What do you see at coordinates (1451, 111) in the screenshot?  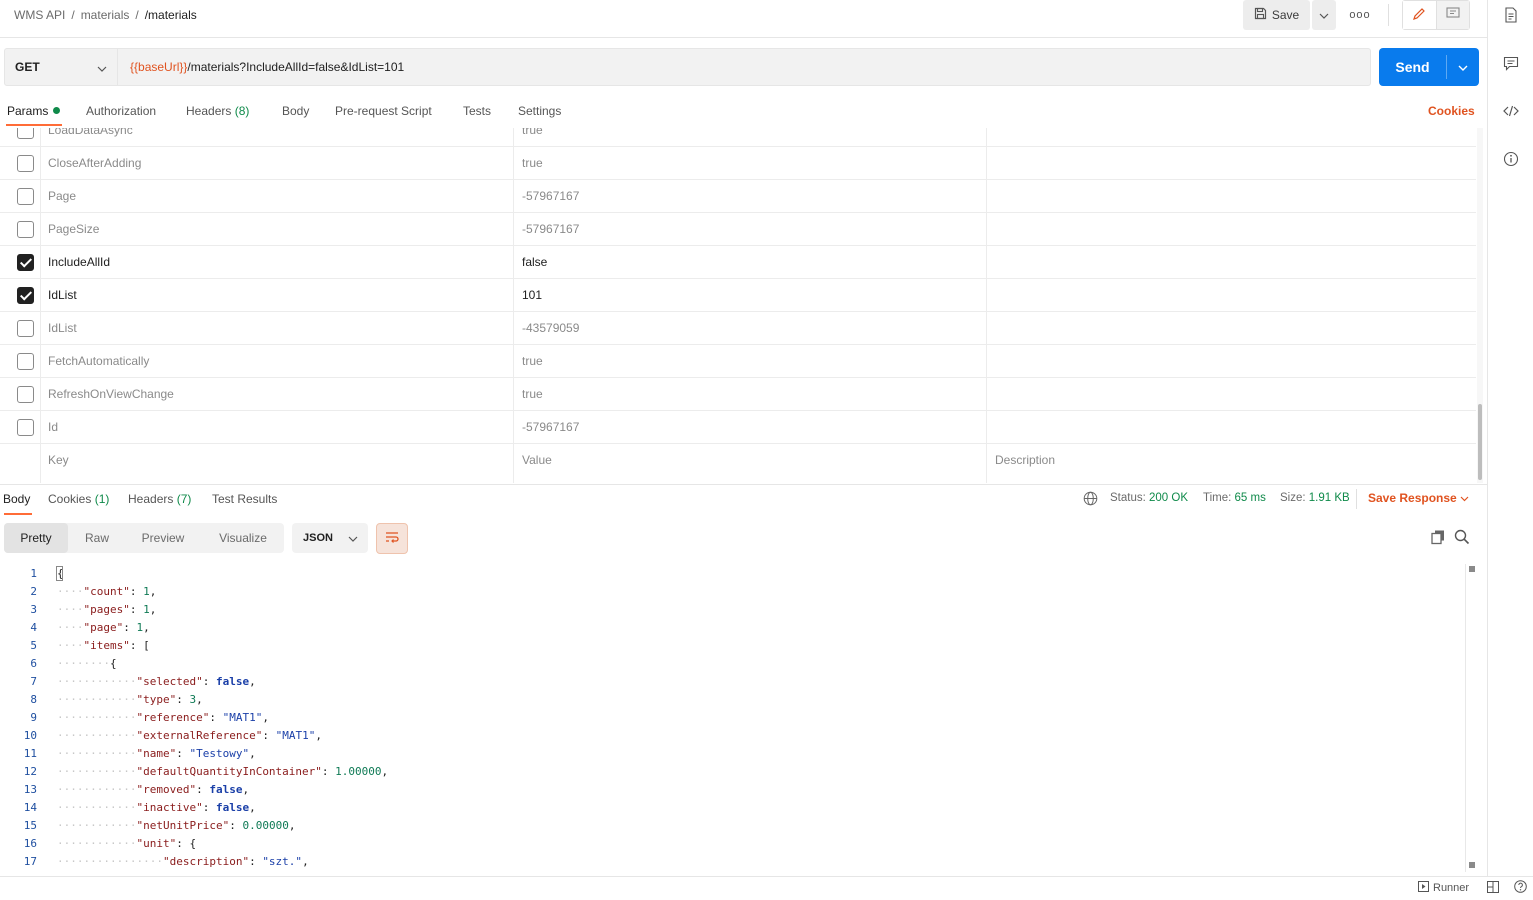 I see `cookies-link: Cookies` at bounding box center [1451, 111].